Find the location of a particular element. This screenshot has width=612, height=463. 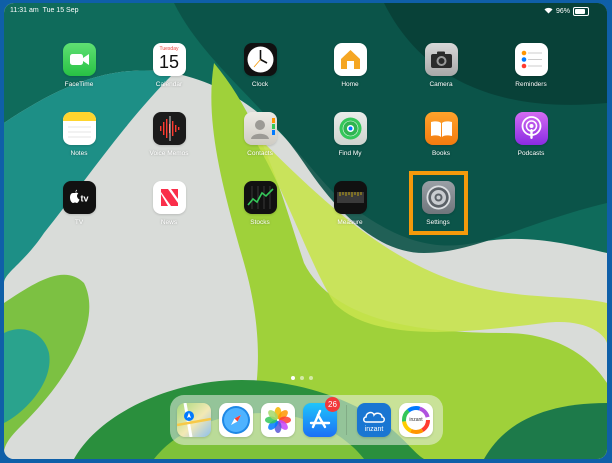

app-stocks: Stocks is located at coordinates (260, 203).